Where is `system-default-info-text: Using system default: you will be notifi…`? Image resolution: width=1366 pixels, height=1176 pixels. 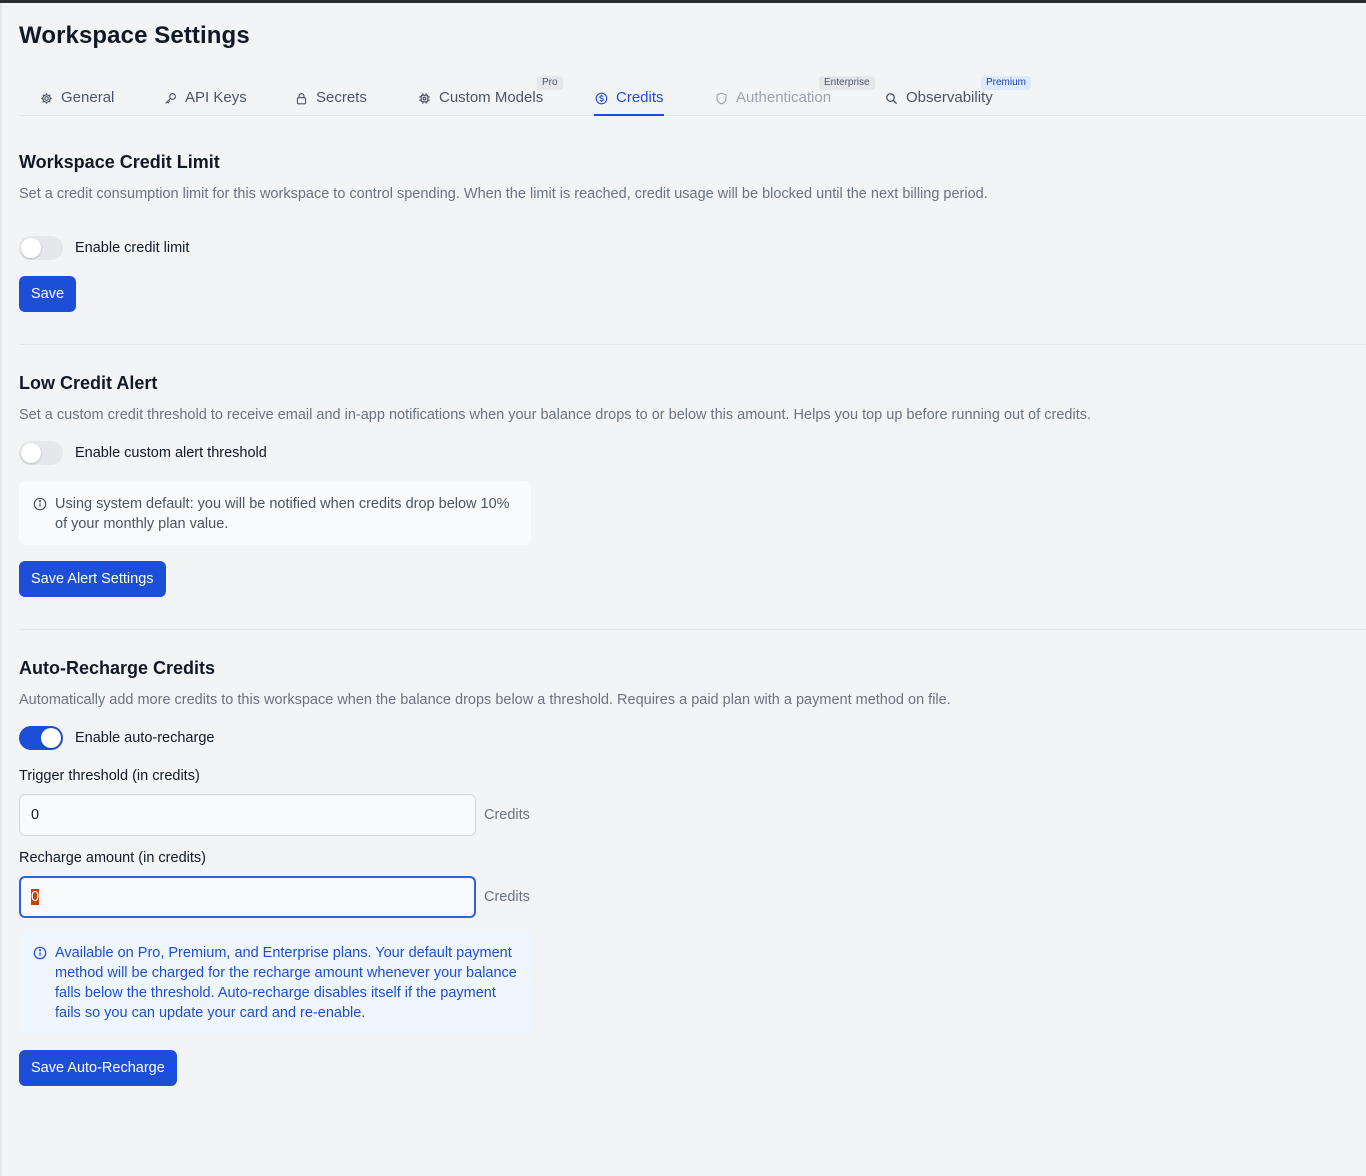
system-default-info-text: Using system default: you will be notifi… is located at coordinates (282, 514).